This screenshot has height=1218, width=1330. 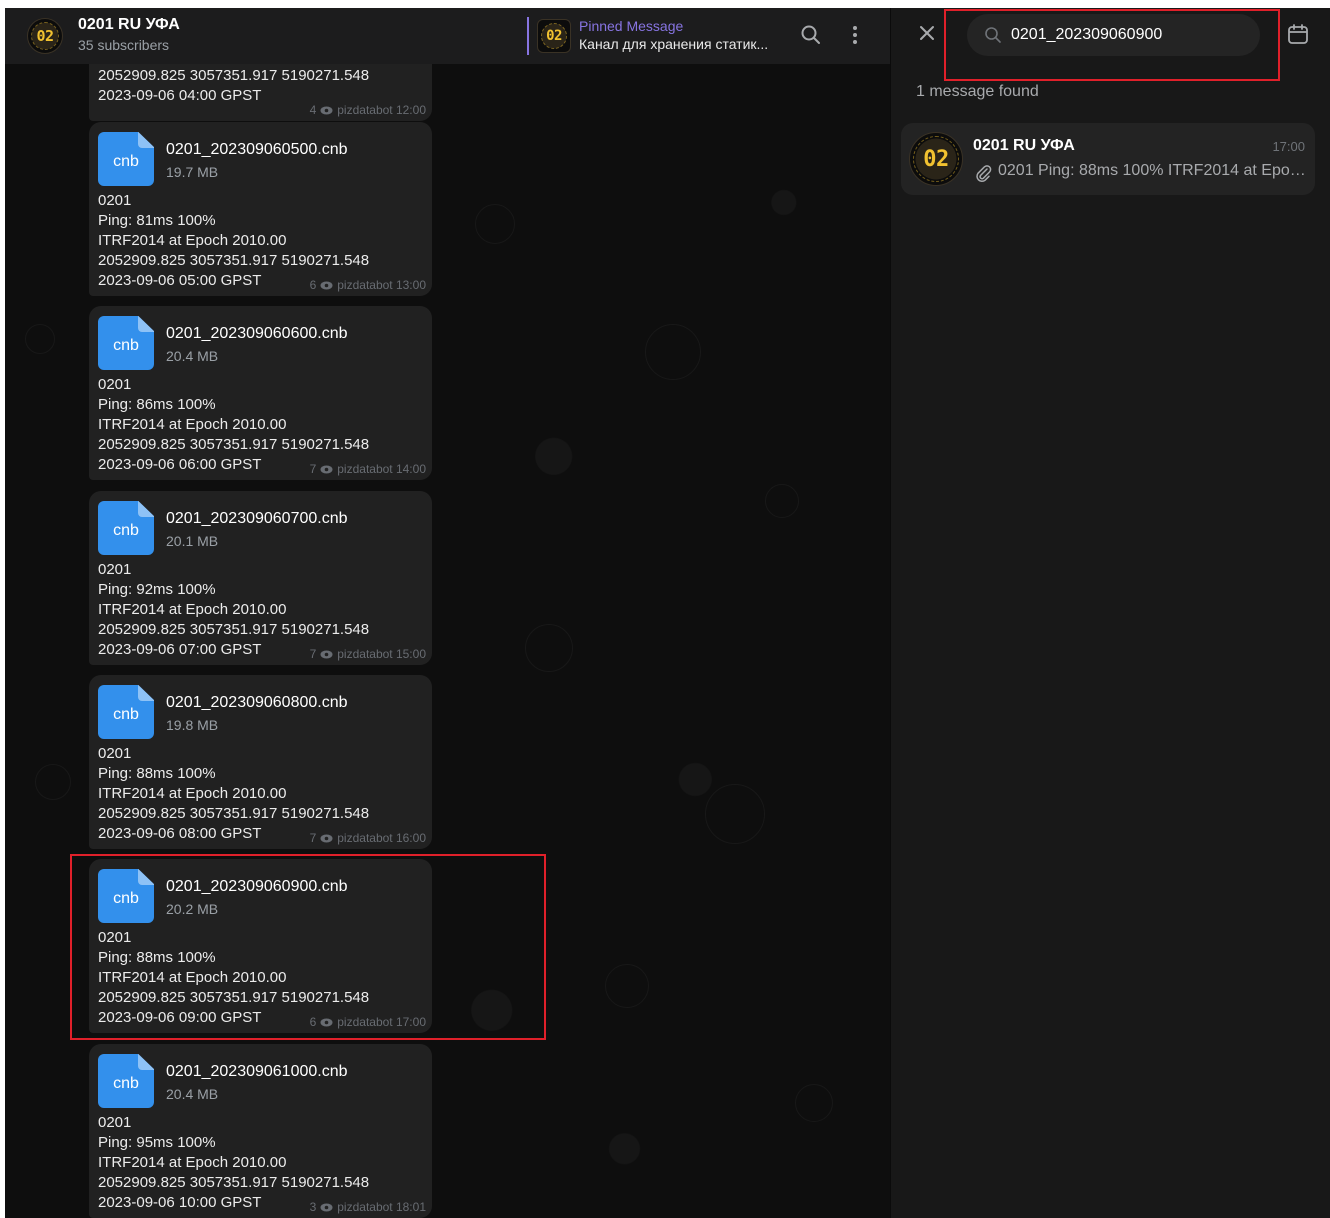 What do you see at coordinates (381, 838) in the screenshot?
I see `message-signature: pizdatabot 16:00` at bounding box center [381, 838].